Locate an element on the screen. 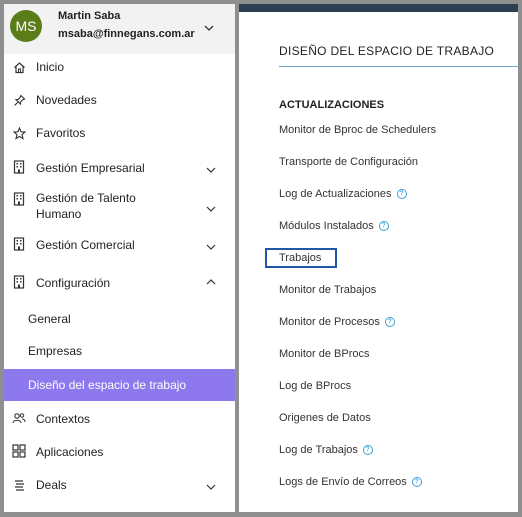 This screenshot has height=517, width=522. sidebar-subitem-diseno-espacio-trabajo: Diseño del espacio de trabajo is located at coordinates (119, 385).